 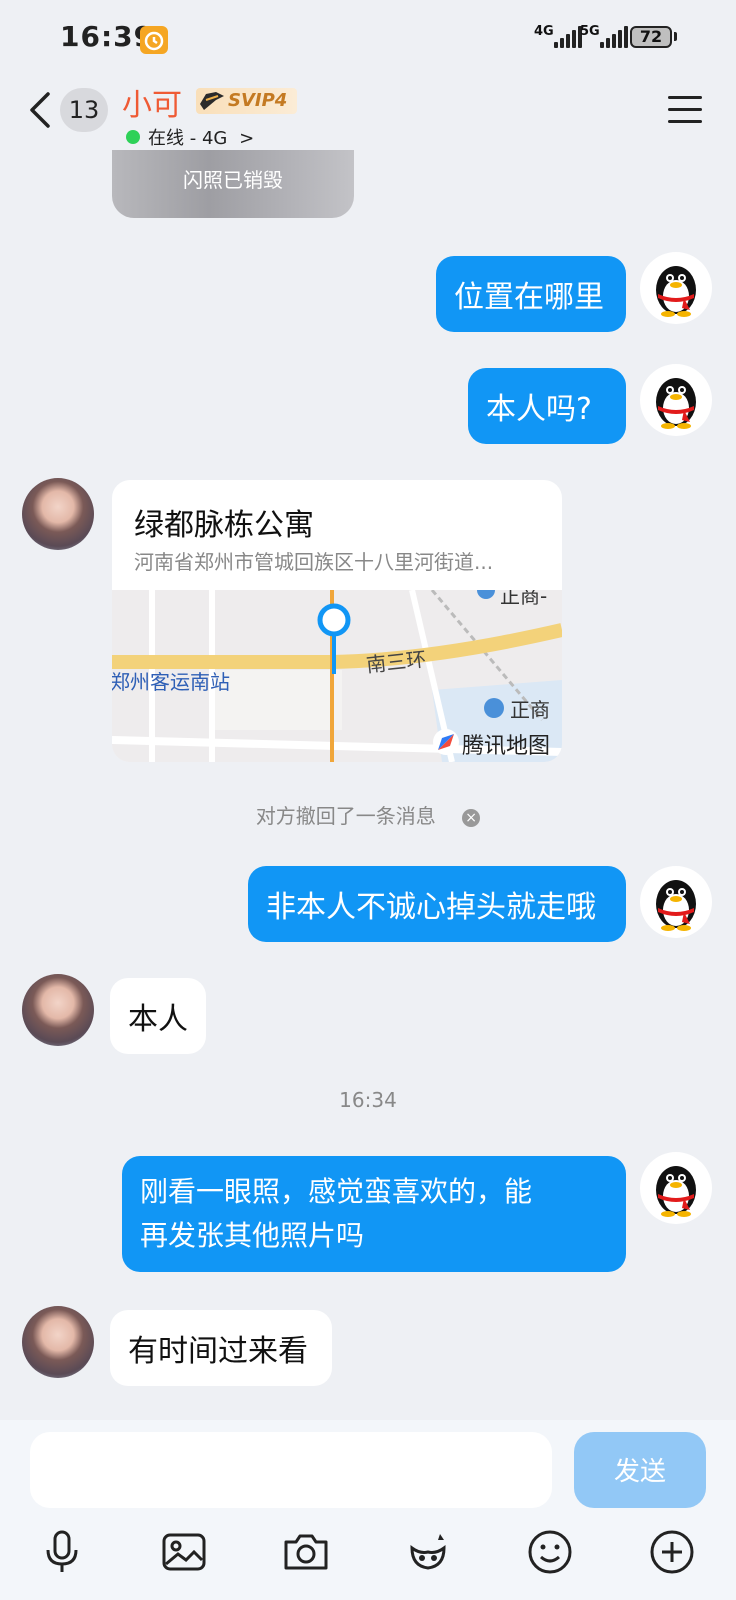 I want to click on message-timestamp: 16:34, so click(x=368, y=1100).